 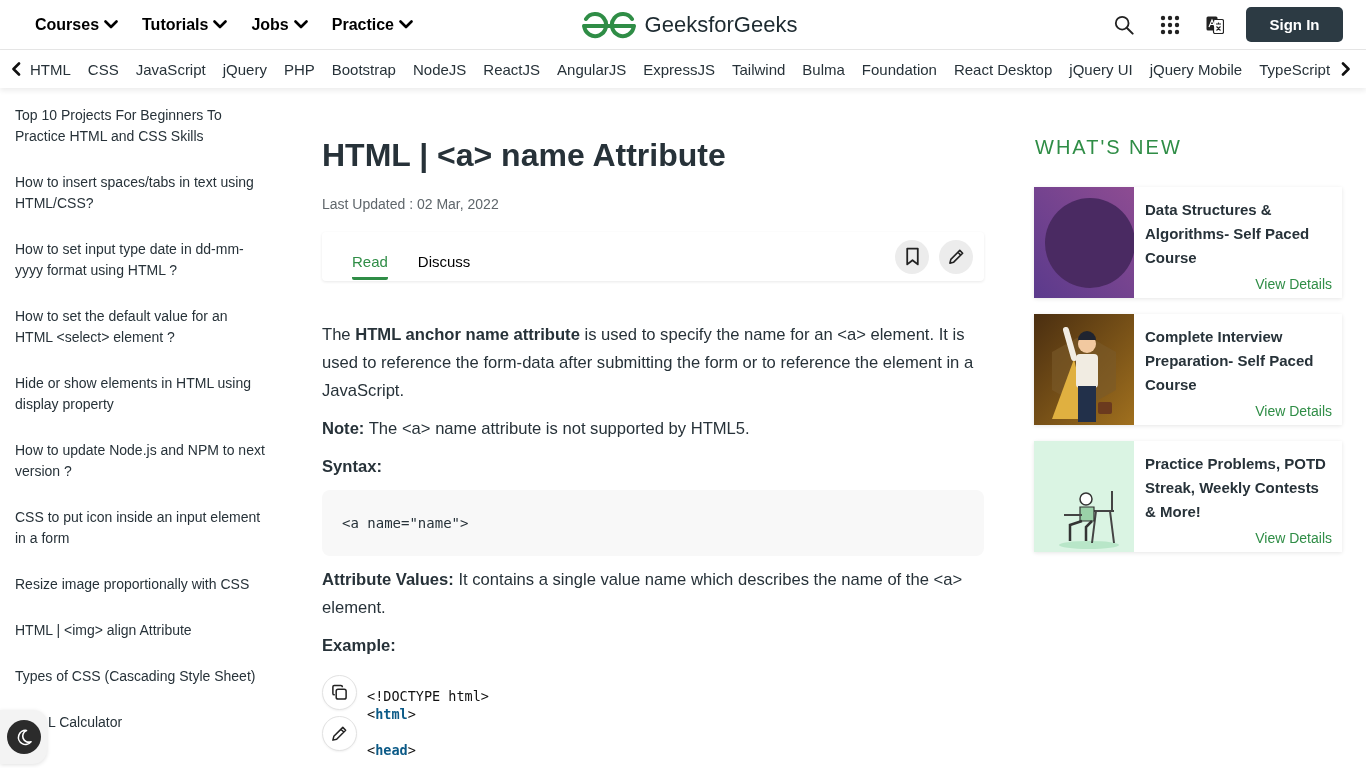 What do you see at coordinates (405, 523) in the screenshot?
I see `code-text: <a name="name">` at bounding box center [405, 523].